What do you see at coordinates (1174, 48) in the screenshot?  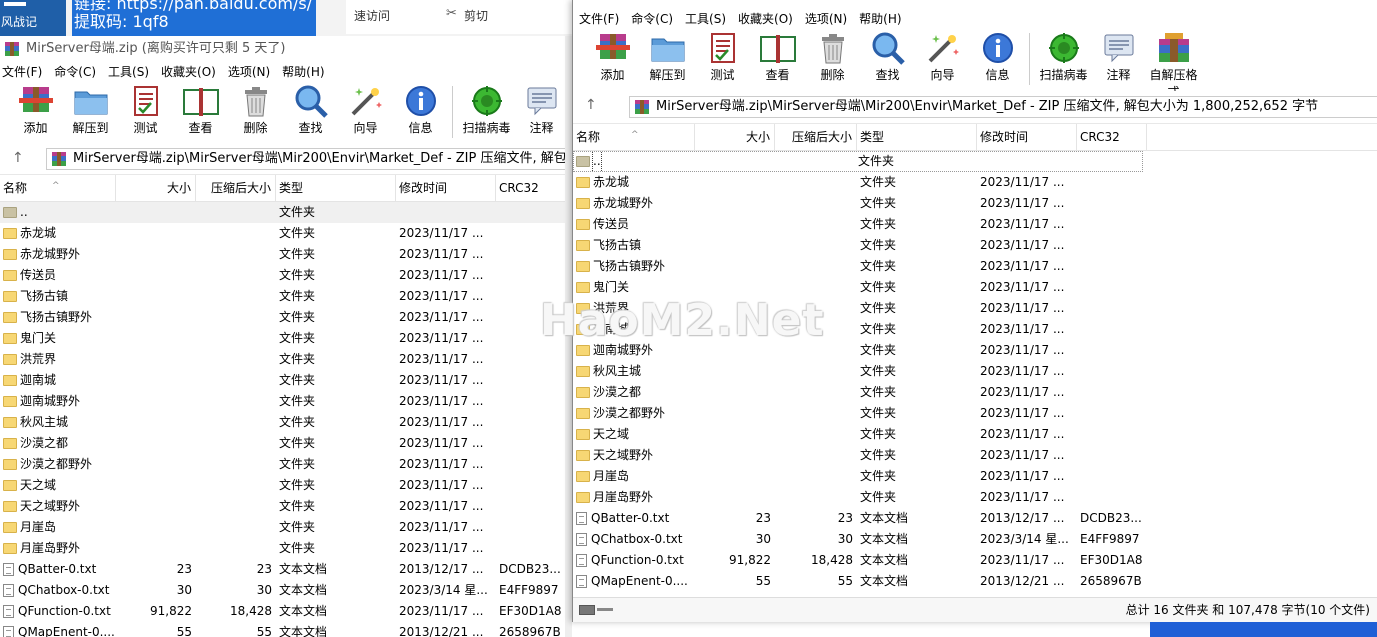 I see `sfx-icon` at bounding box center [1174, 48].